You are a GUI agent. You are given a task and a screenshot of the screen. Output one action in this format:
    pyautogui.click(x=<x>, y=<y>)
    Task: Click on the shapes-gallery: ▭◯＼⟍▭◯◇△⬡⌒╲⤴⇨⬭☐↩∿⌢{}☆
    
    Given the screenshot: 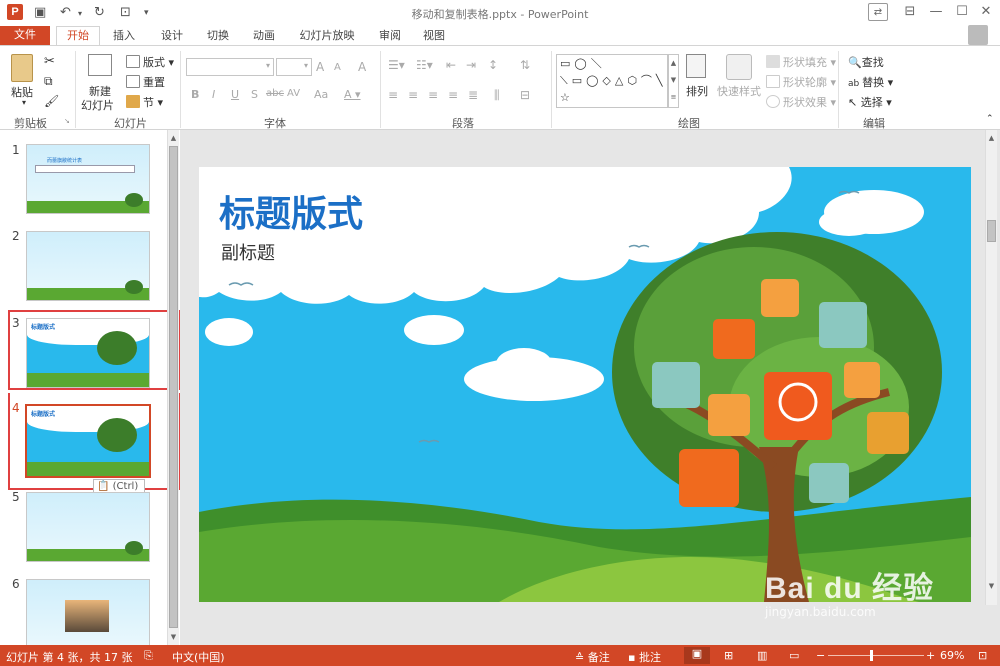 What is the action you would take?
    pyautogui.click(x=612, y=81)
    